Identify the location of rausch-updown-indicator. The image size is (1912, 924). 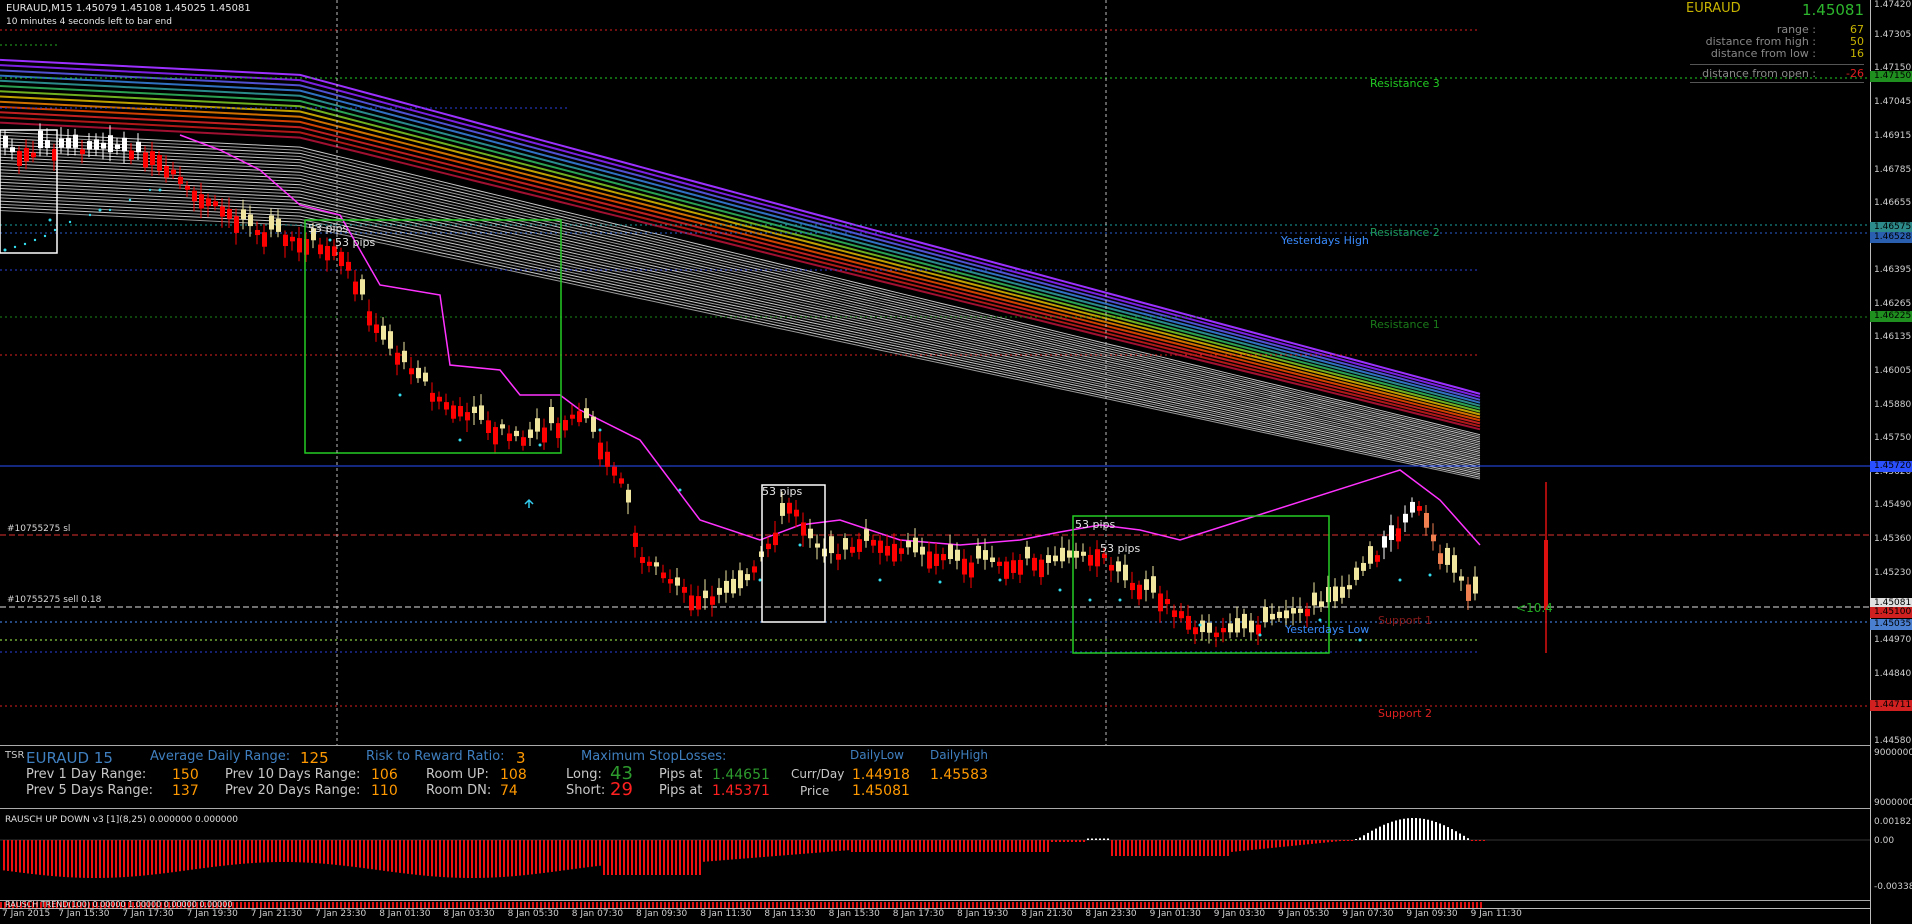
(935, 855).